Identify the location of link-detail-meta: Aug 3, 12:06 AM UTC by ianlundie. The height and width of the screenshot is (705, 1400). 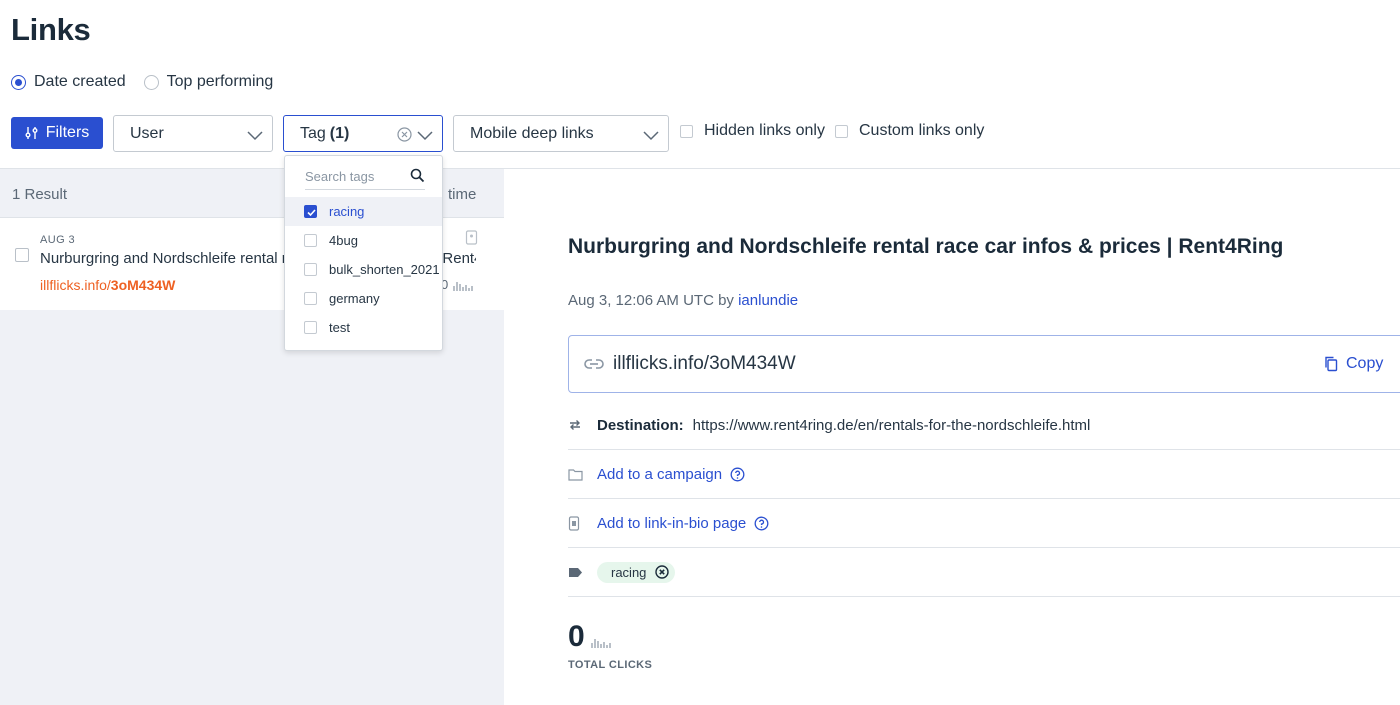
(683, 300).